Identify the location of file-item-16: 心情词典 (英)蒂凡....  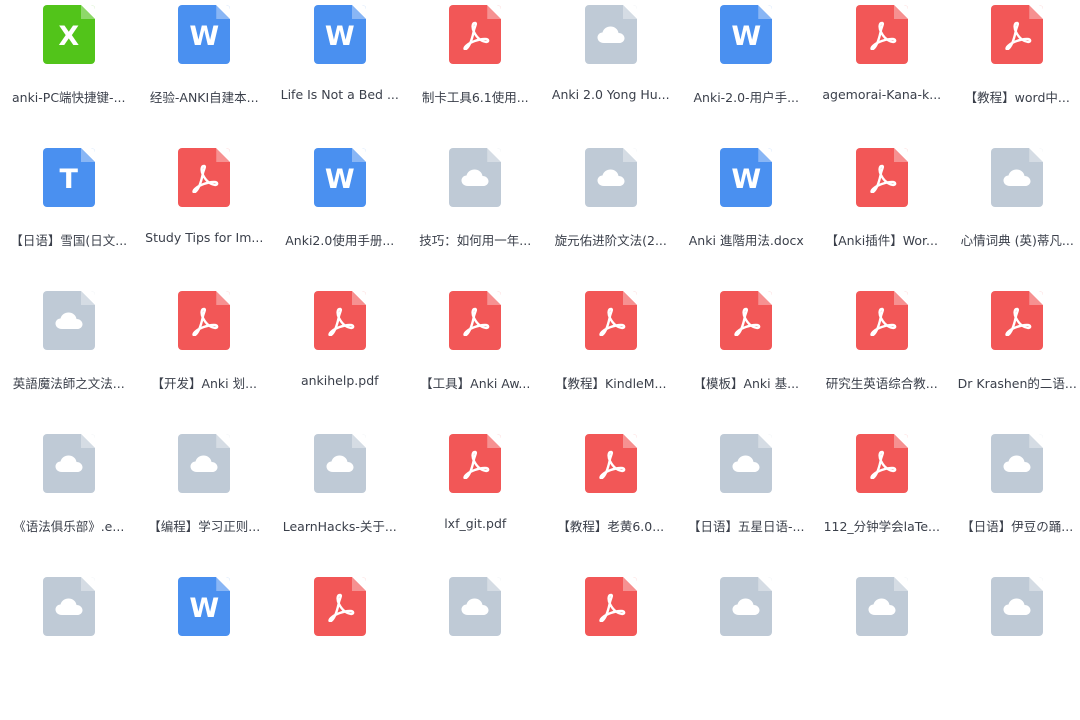
(1015, 219).